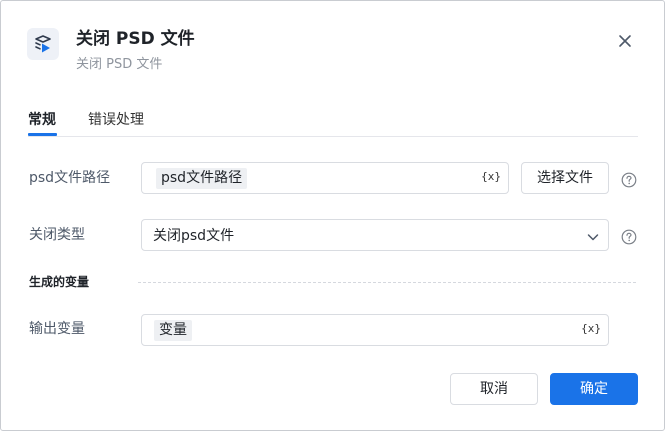 This screenshot has height=431, width=665. Describe the element at coordinates (375, 235) in the screenshot. I see `close-type-select: 关闭psd文件` at that location.